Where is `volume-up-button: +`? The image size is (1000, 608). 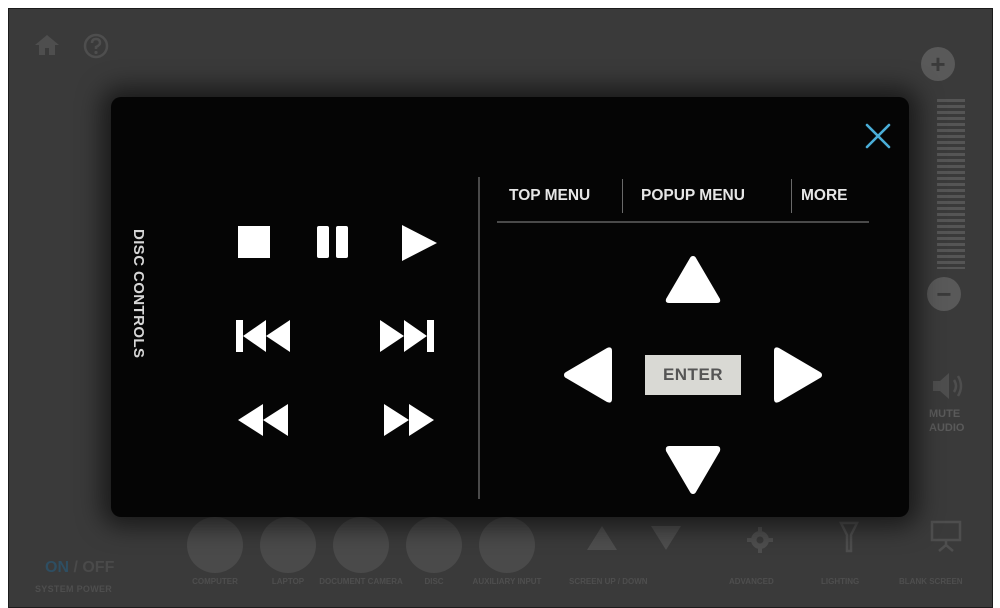
volume-up-button: + is located at coordinates (938, 64).